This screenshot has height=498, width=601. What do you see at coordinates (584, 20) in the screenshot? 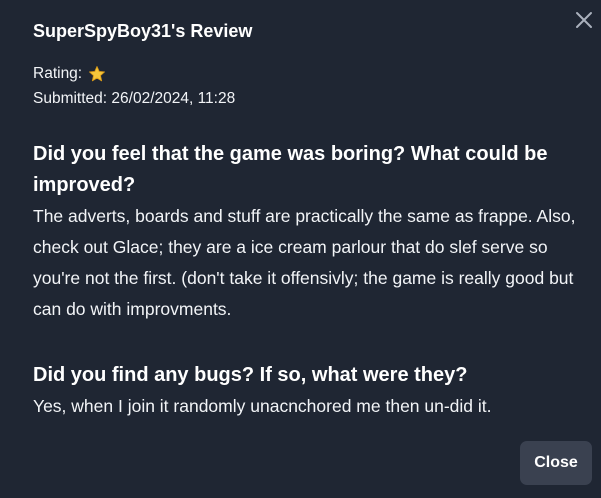
I see `close-icon` at bounding box center [584, 20].